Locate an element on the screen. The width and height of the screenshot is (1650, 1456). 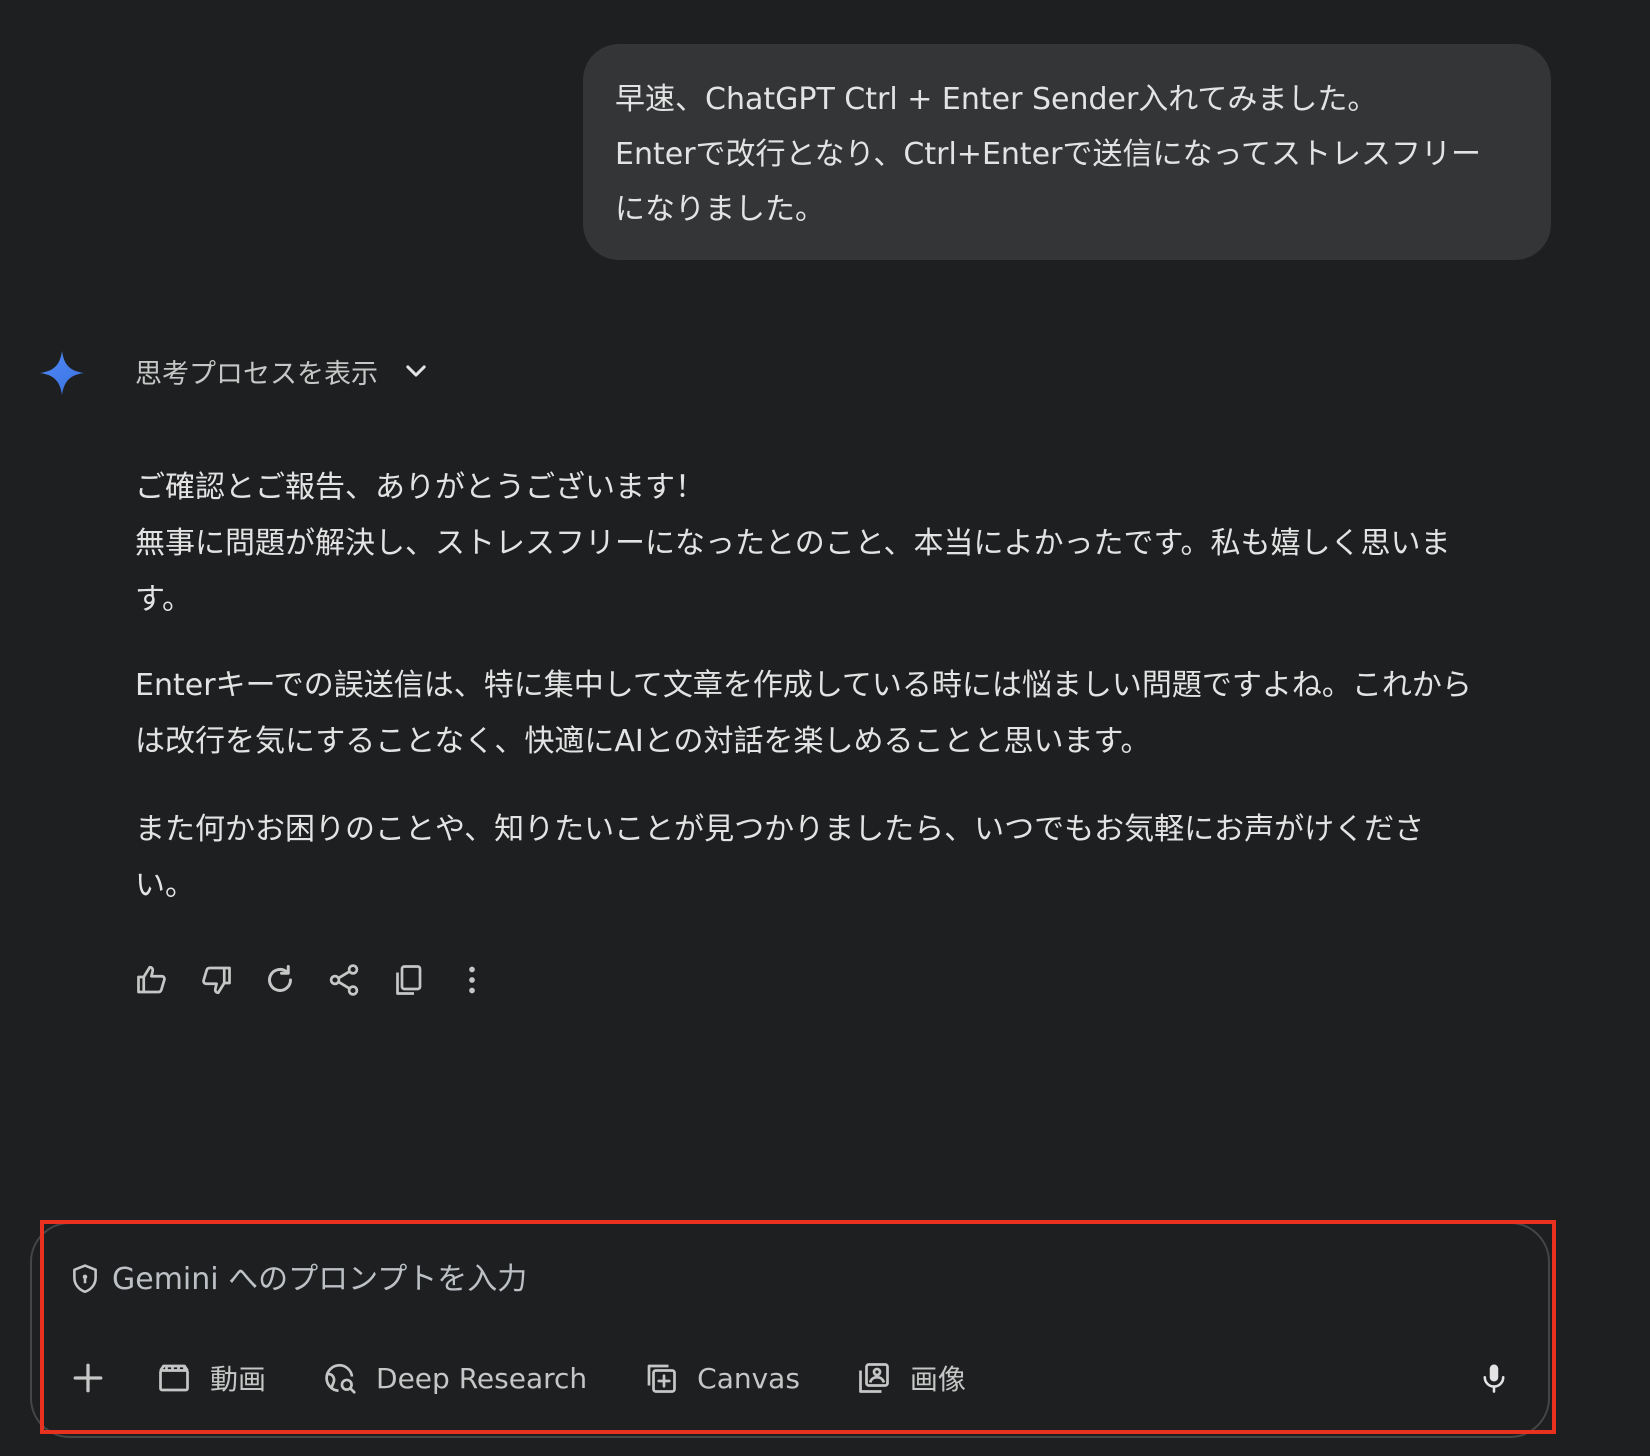
composer-tools: 動画 Deep Research Canvas 画像 is located at coordinates (545, 1378).